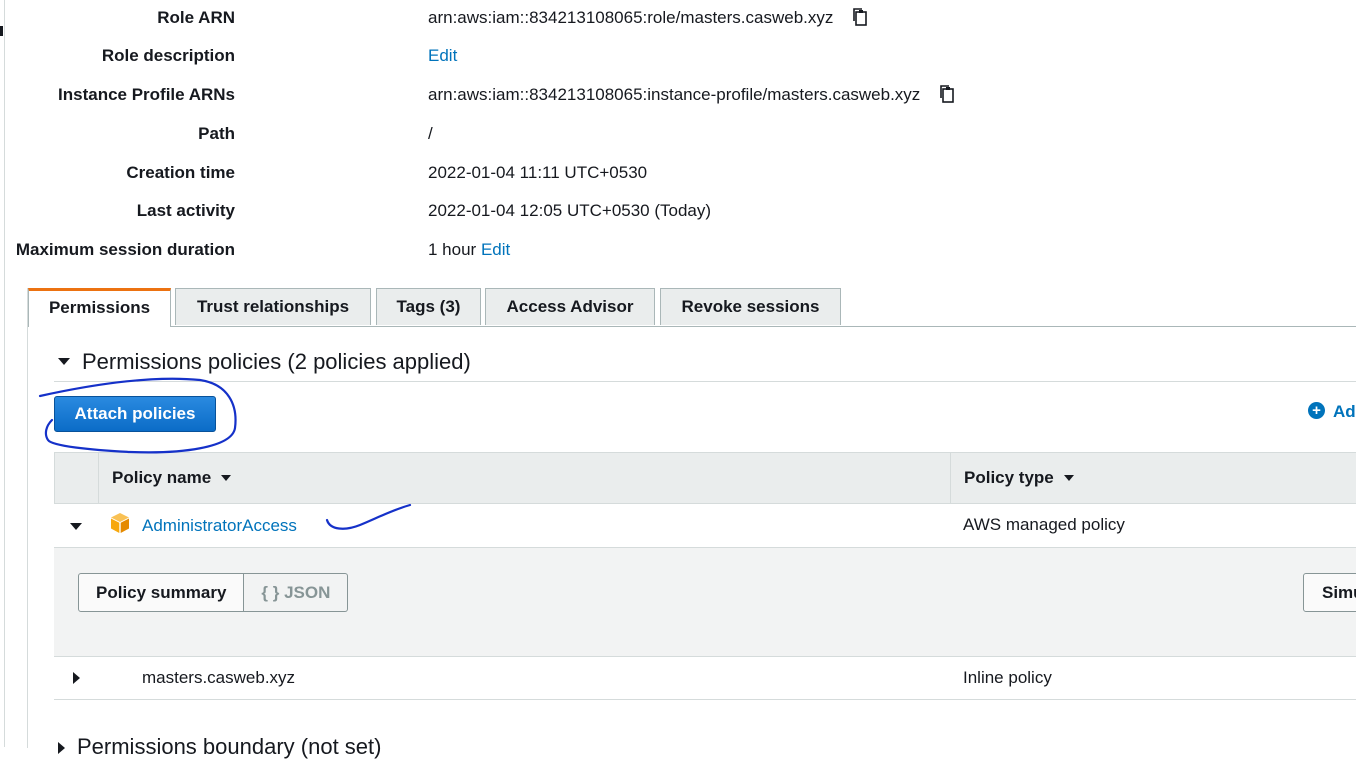 The height and width of the screenshot is (760, 1356). I want to click on max-session-text: 1 hour, so click(452, 249).